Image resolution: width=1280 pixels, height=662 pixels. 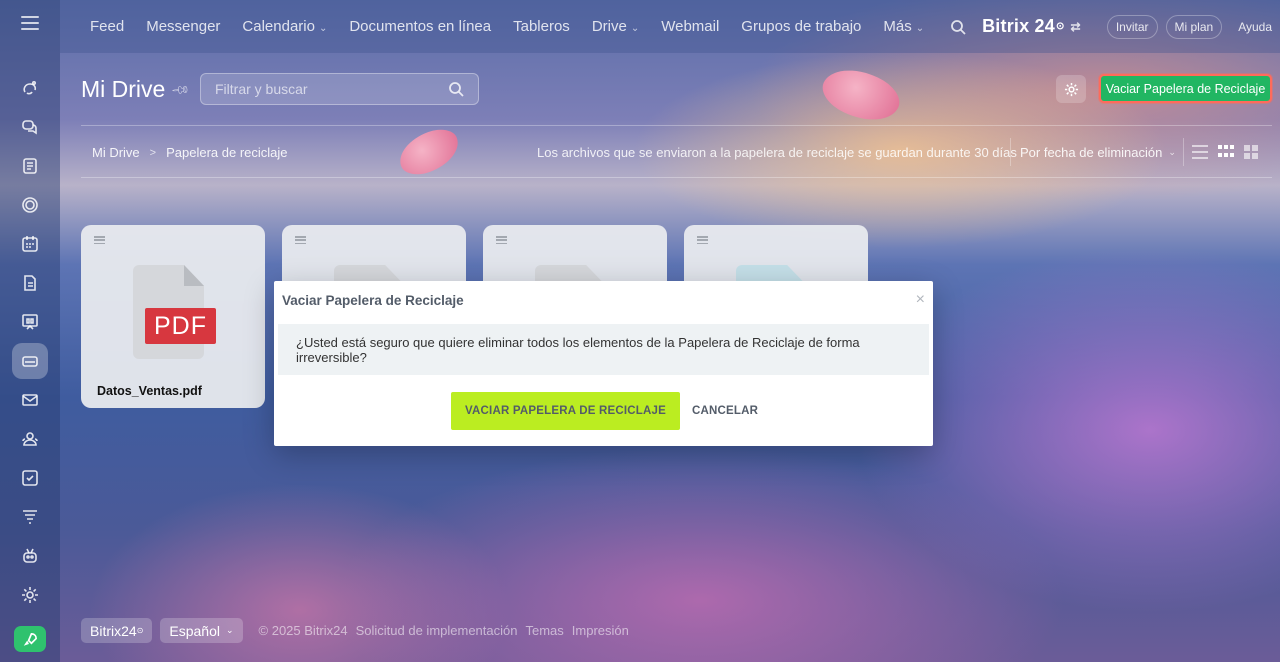 I want to click on nav-item-label: Feed, so click(x=107, y=26).